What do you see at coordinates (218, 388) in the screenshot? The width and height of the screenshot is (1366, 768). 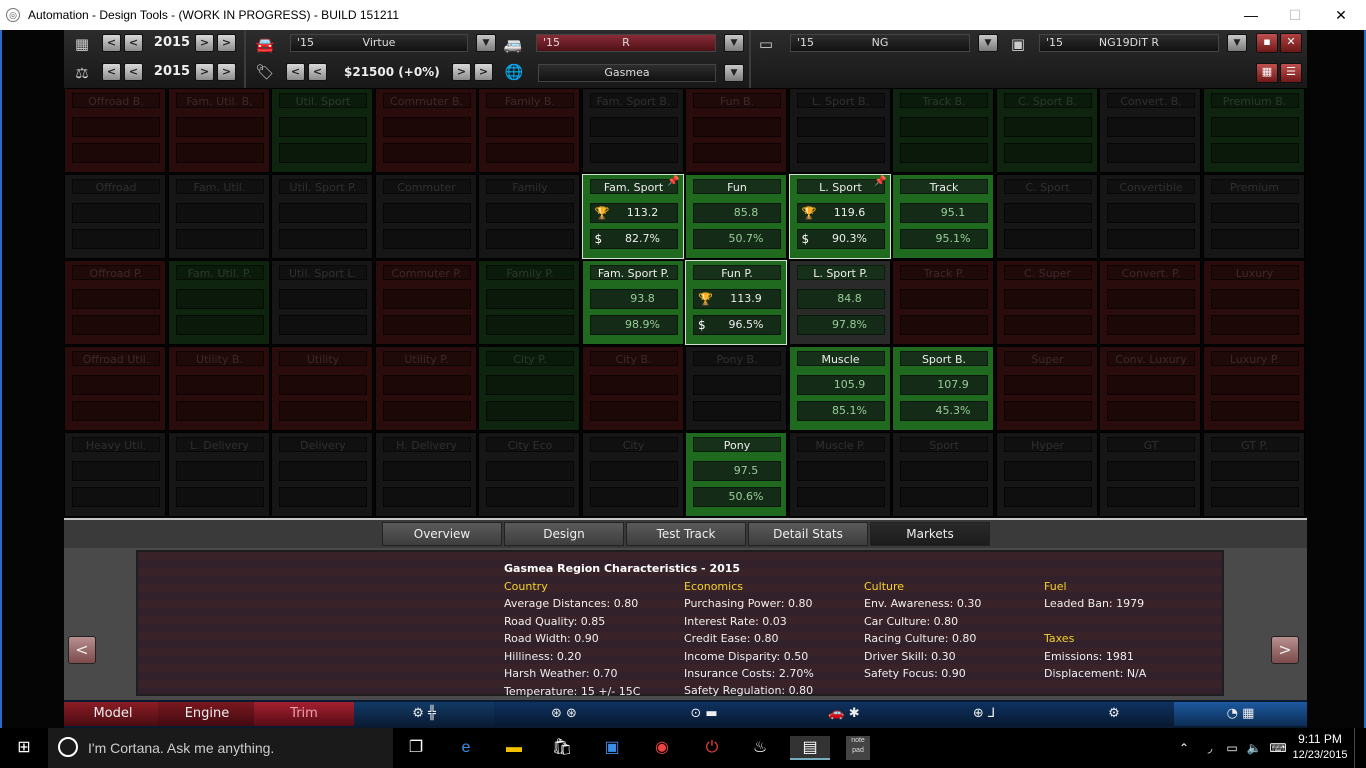 I see `market-cell: Utility B.` at bounding box center [218, 388].